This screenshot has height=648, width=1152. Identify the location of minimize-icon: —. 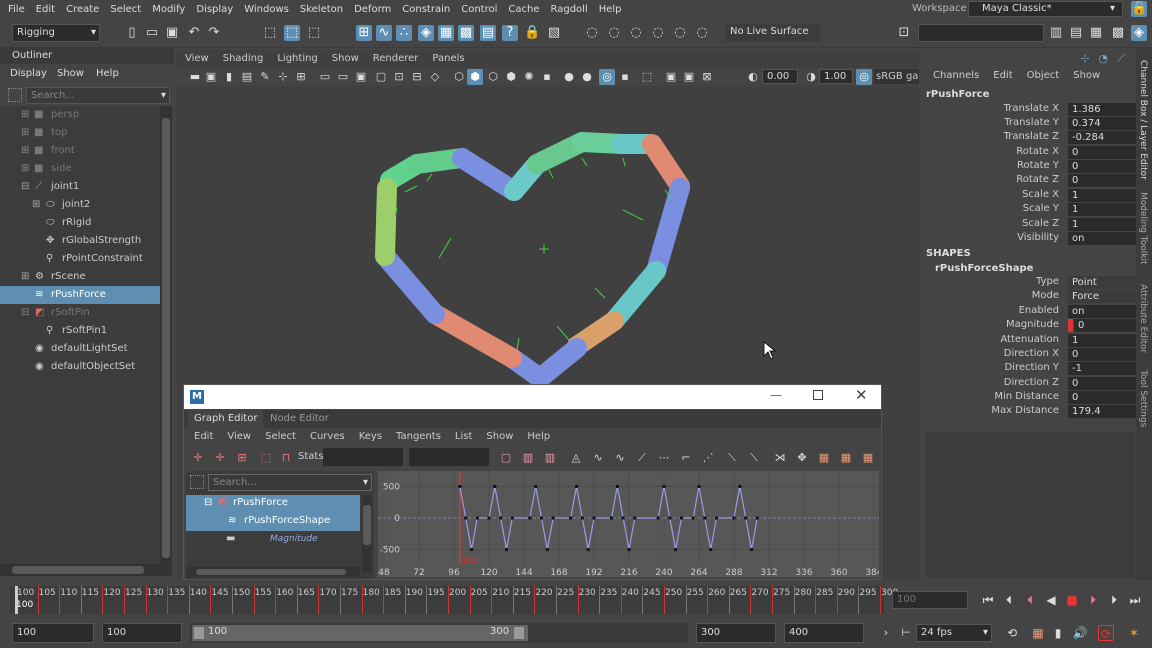
(776, 395).